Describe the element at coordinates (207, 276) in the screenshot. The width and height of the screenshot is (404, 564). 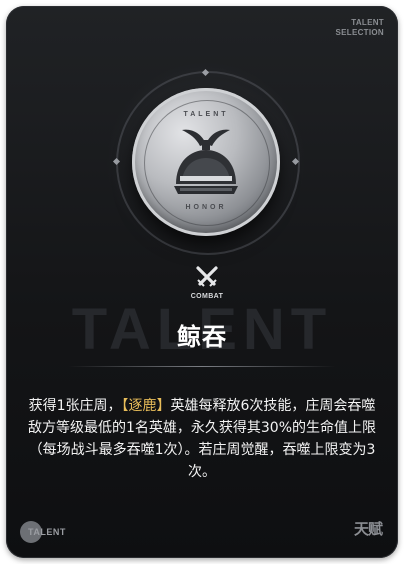
I see `crossed-swords-icon` at that location.